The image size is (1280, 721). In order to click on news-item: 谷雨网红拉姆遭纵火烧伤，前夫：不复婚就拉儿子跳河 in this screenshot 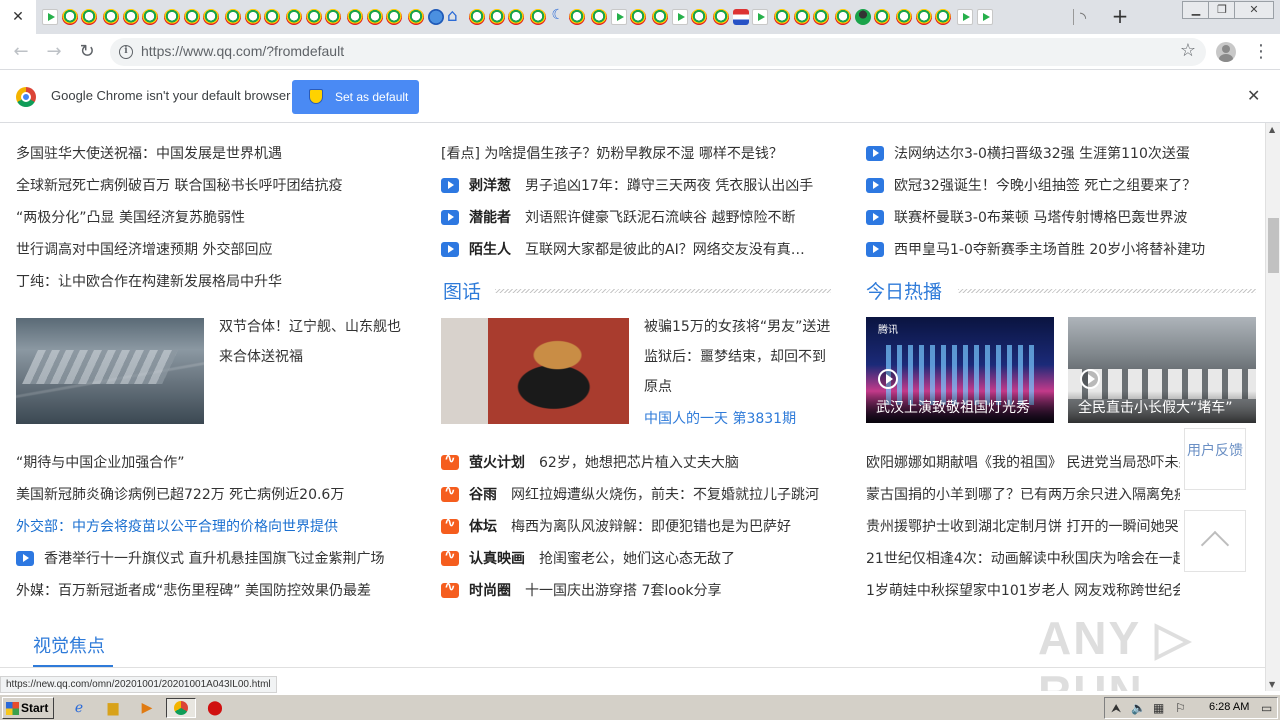, I will do `click(630, 494)`.